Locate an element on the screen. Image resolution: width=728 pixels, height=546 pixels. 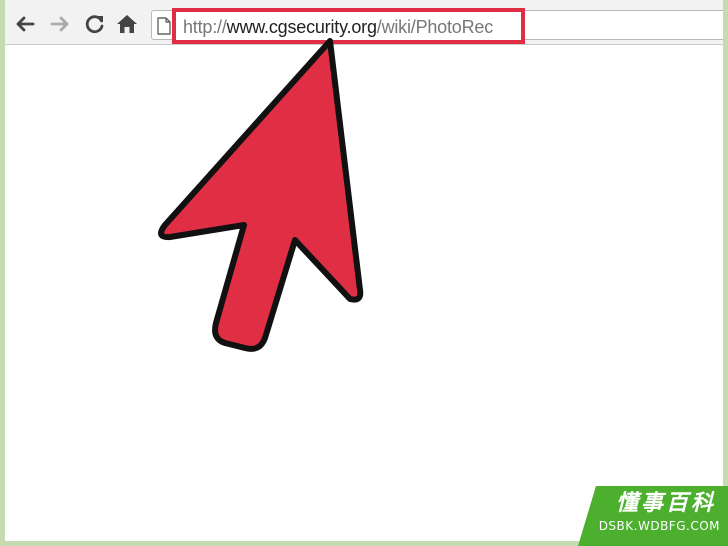
watermark-site: DSBK.WDBFG.COM is located at coordinates (659, 526).